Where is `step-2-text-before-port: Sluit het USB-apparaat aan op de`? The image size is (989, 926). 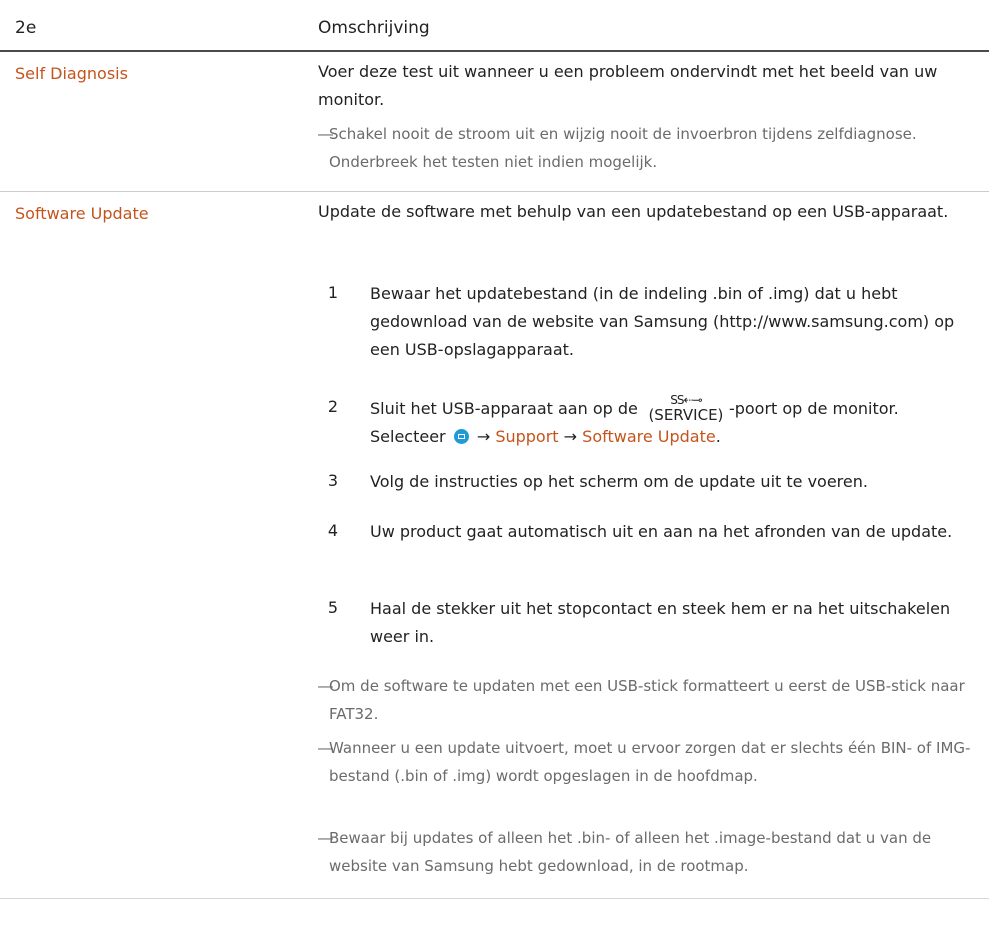
step-2-text-before-port: Sluit het USB-apparaat aan op de is located at coordinates (504, 408).